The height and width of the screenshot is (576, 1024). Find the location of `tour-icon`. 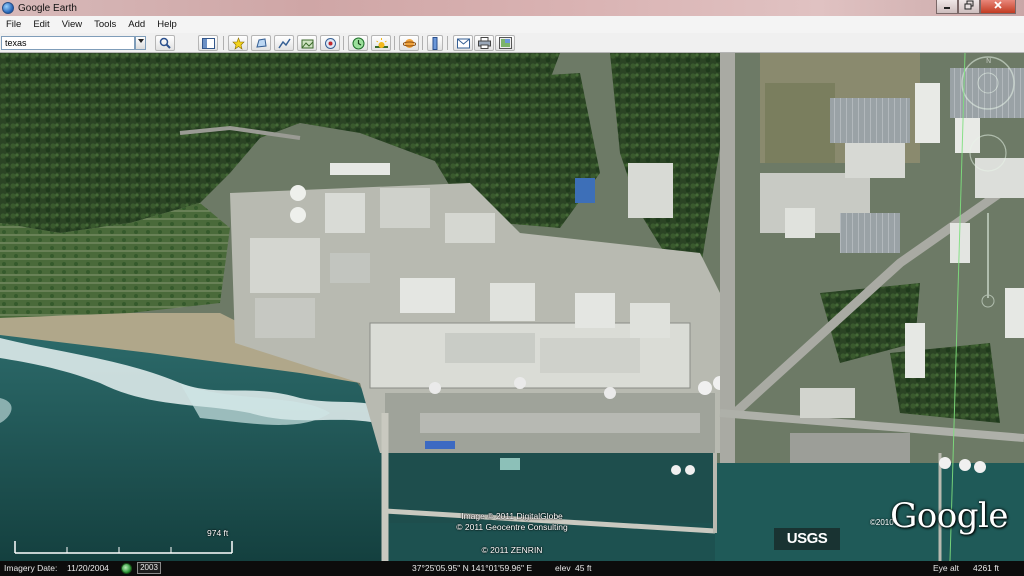

tour-icon is located at coordinates (330, 43).